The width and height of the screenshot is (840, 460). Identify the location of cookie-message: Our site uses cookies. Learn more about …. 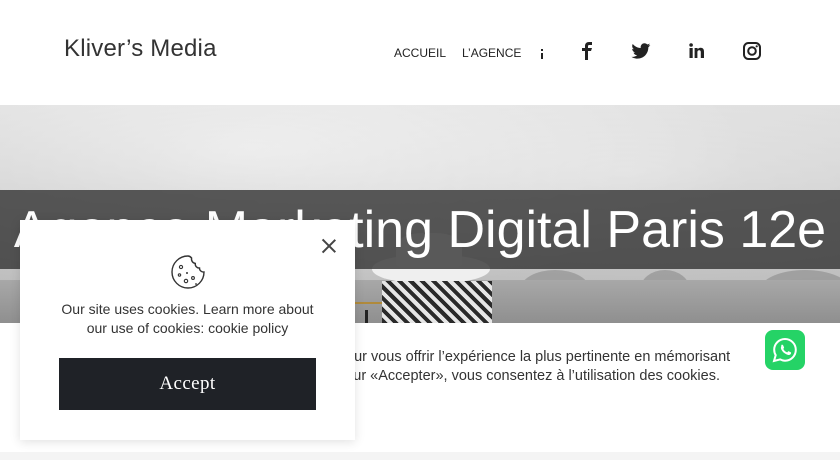
(187, 319).